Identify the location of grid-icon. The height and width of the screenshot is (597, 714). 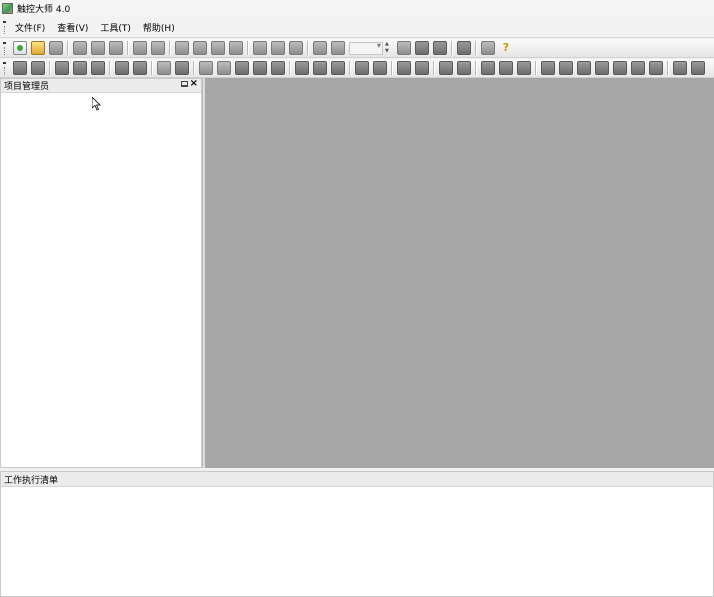
(320, 48).